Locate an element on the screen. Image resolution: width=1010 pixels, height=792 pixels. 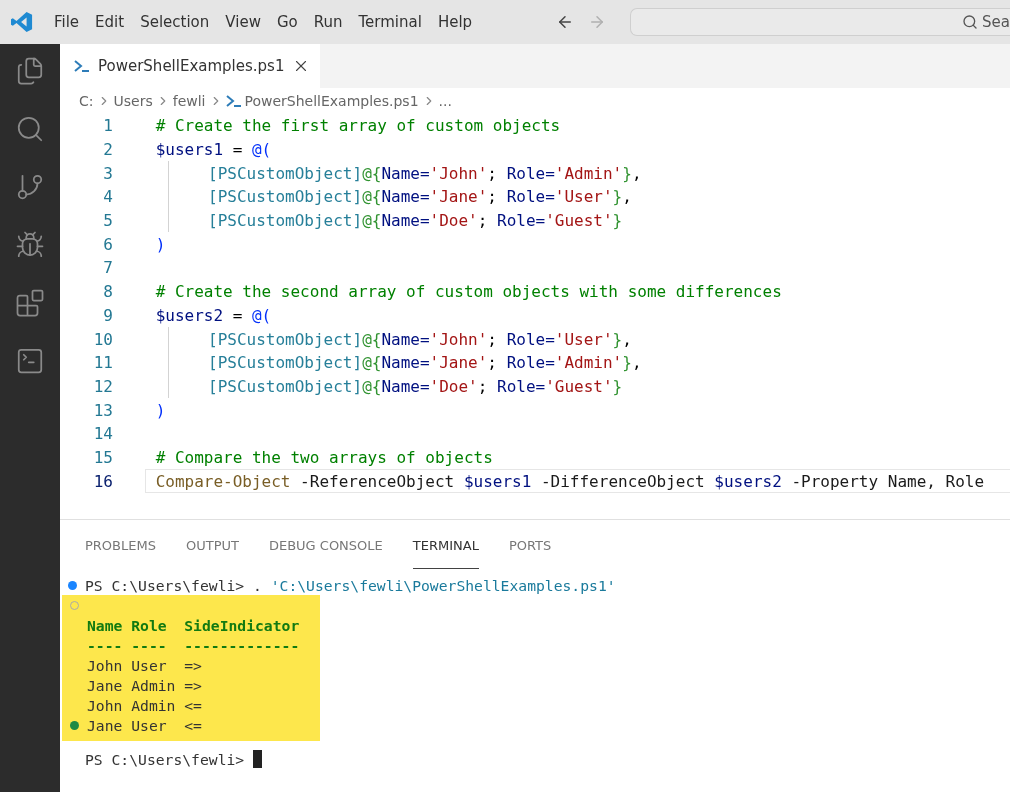
terminal-output-line: Jane Admin => is located at coordinates (144, 685).